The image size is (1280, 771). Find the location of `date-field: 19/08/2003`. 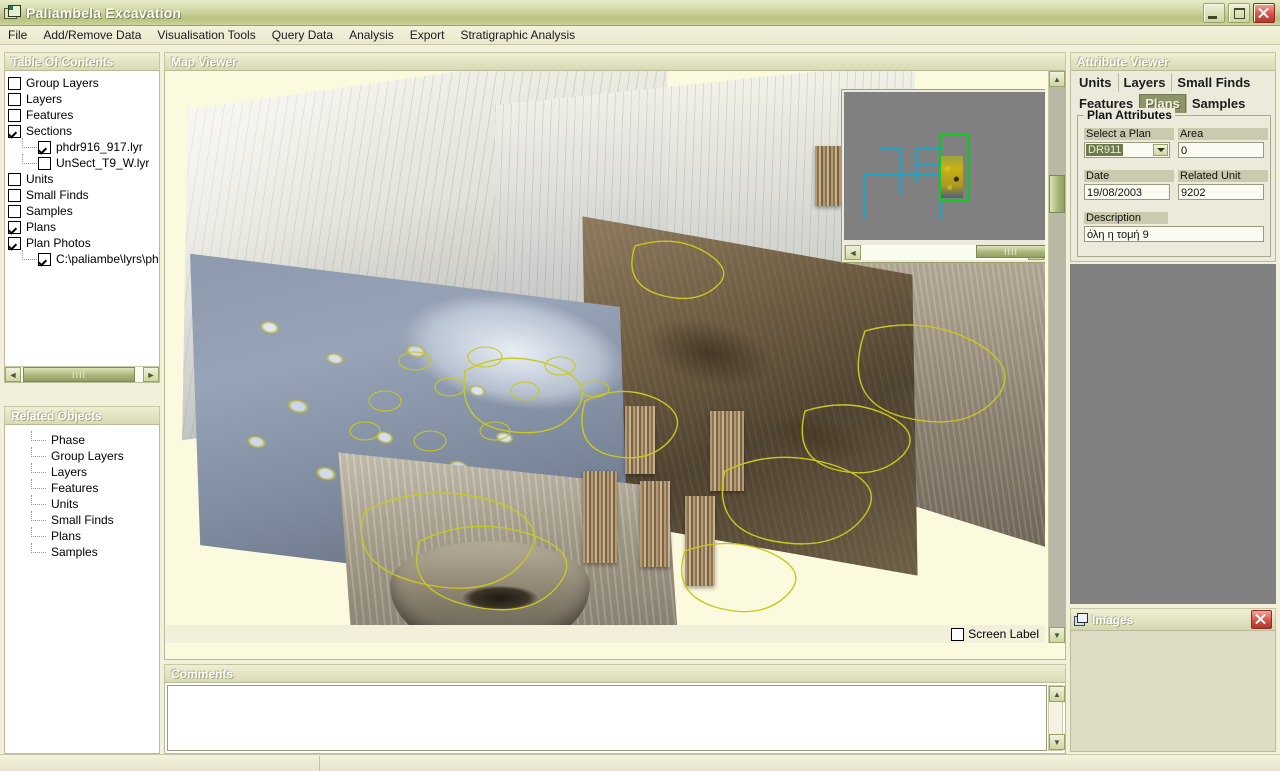

date-field: 19/08/2003 is located at coordinates (1127, 192).